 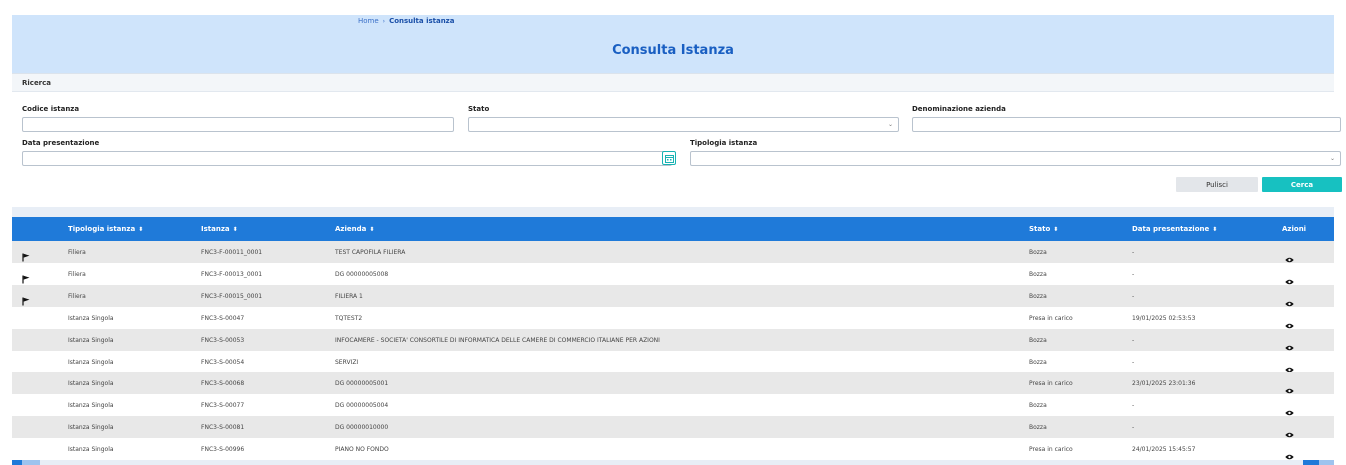 What do you see at coordinates (1289, 454) in the screenshot?
I see `eye-icon` at bounding box center [1289, 454].